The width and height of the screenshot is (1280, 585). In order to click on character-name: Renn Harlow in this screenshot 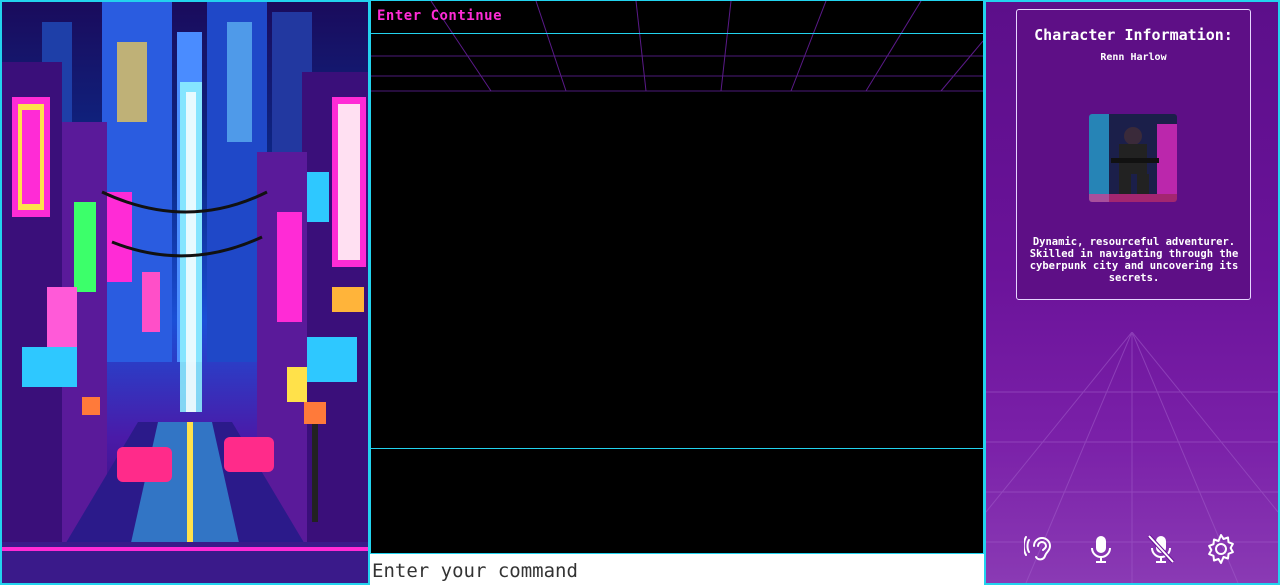, I will do `click(1133, 57)`.